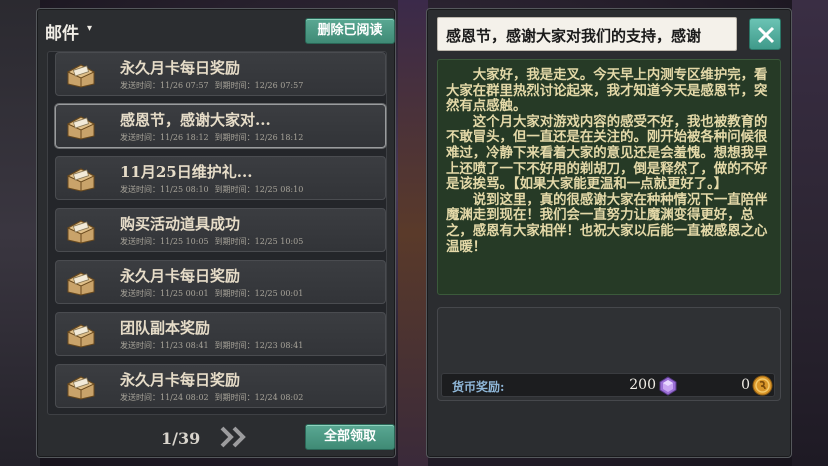  Describe the element at coordinates (164, 189) in the screenshot. I see `mail-sent-time: 发送时间：11/25 08:10` at that location.